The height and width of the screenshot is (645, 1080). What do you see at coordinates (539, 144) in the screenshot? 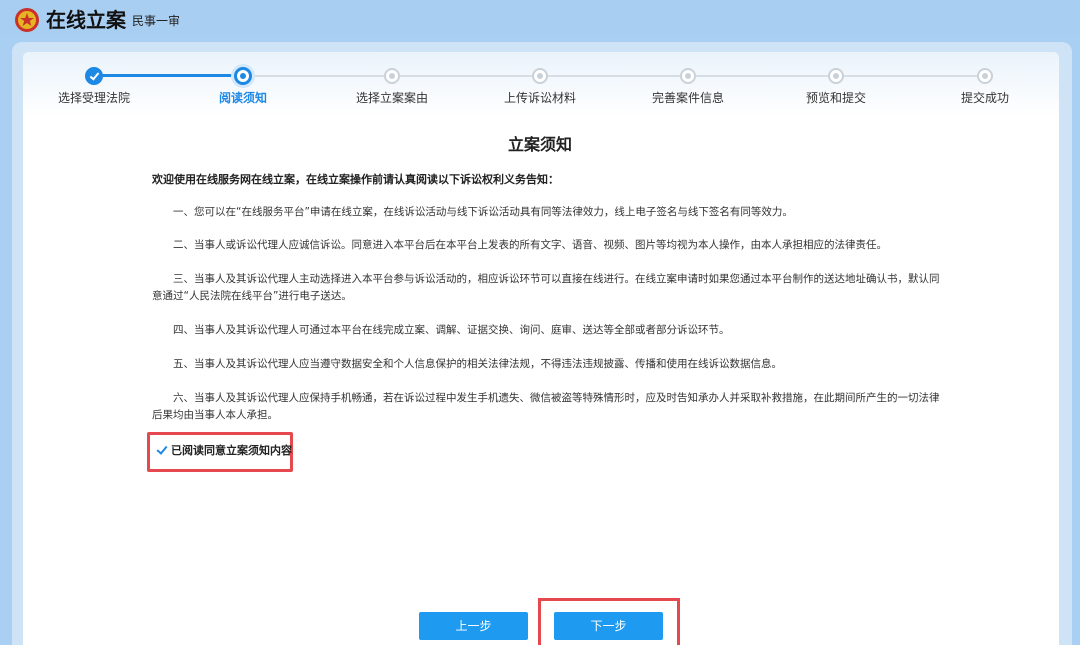
I see `notice-title: 立案须知` at bounding box center [539, 144].